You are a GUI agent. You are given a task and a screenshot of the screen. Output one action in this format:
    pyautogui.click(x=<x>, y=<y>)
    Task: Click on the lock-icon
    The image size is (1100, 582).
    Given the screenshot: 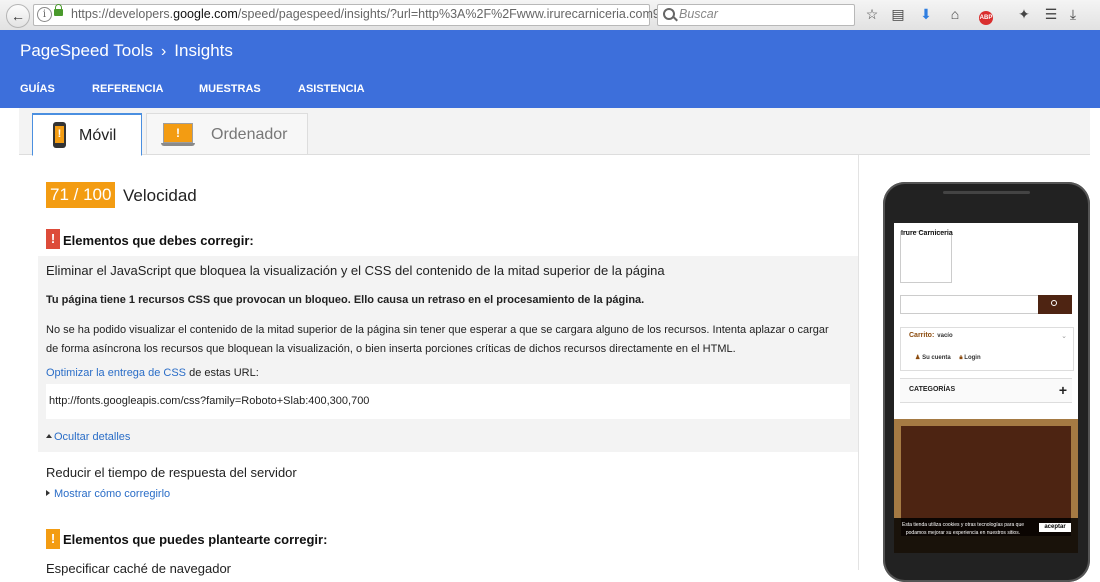 What is the action you would take?
    pyautogui.click(x=58, y=10)
    